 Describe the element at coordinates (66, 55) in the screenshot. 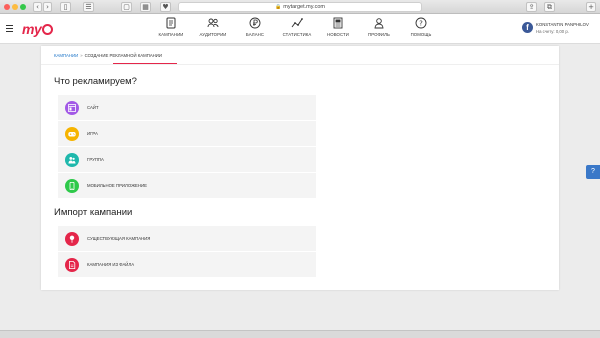

I see `breadcrumb-campaigns-link: КАМПАНИИ` at that location.